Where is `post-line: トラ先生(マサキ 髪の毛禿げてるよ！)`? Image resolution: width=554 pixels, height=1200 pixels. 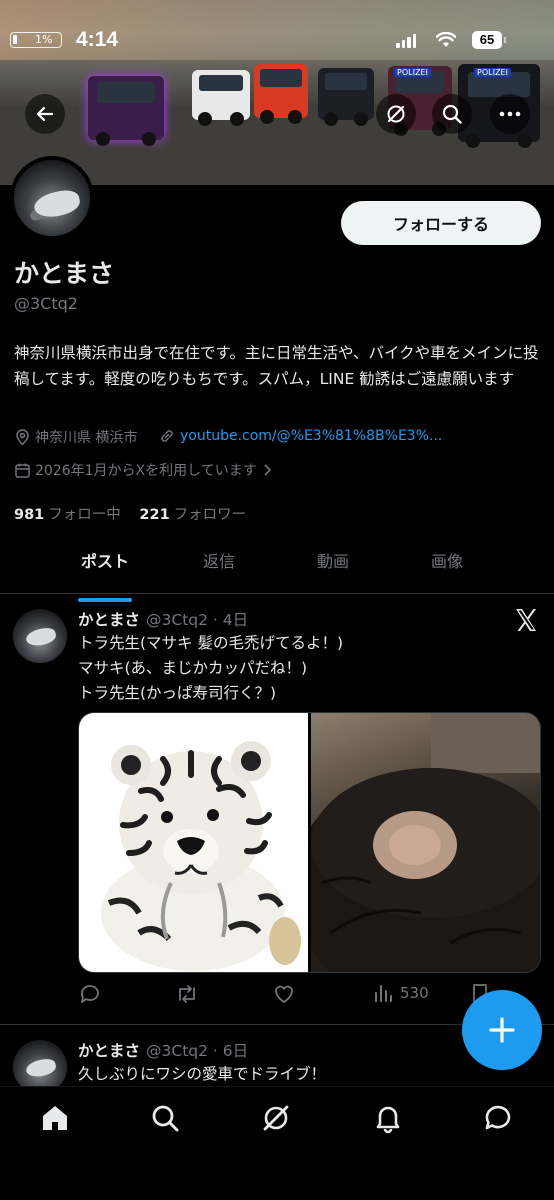 post-line: トラ先生(マサキ 髪の毛禿げてるよ！) is located at coordinates (211, 643).